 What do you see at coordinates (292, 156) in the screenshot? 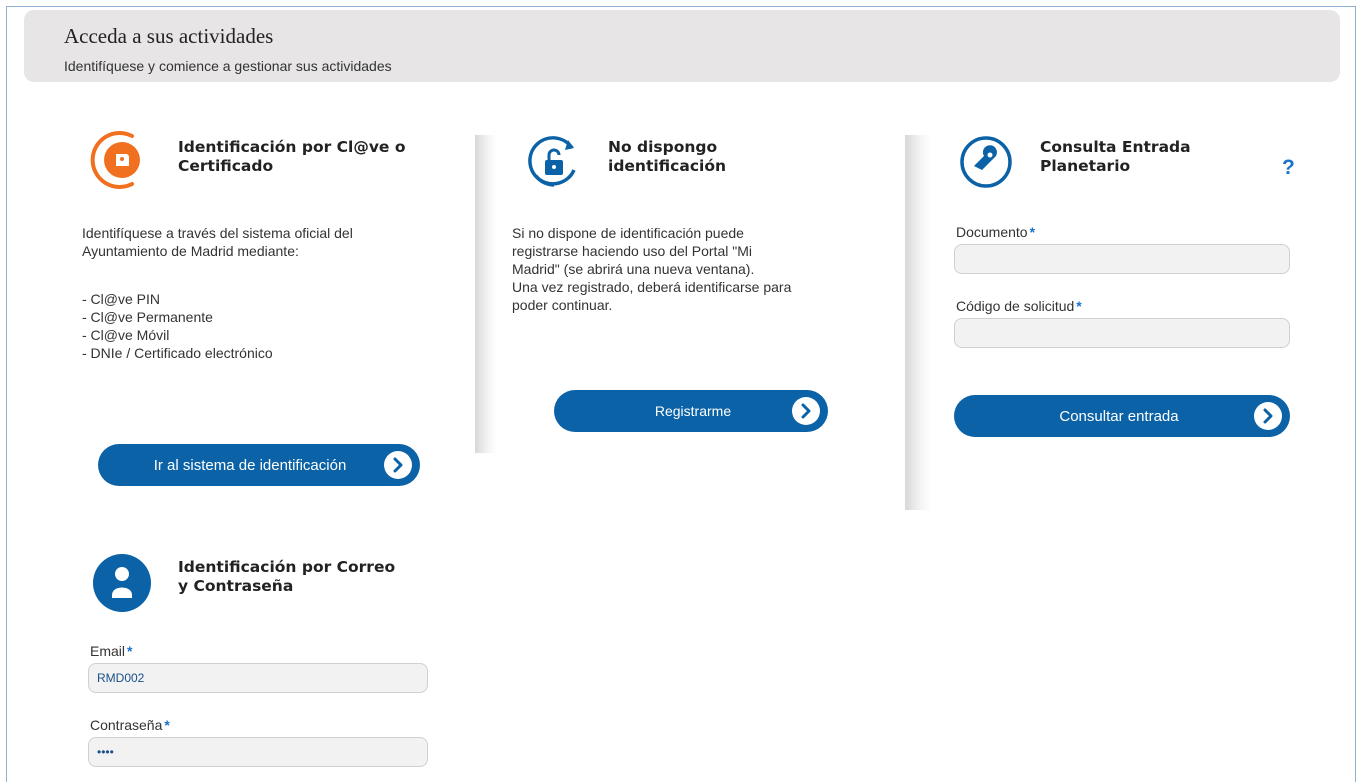
I see `clave-section-title: Identificación por Cl@ve o Certificado` at bounding box center [292, 156].